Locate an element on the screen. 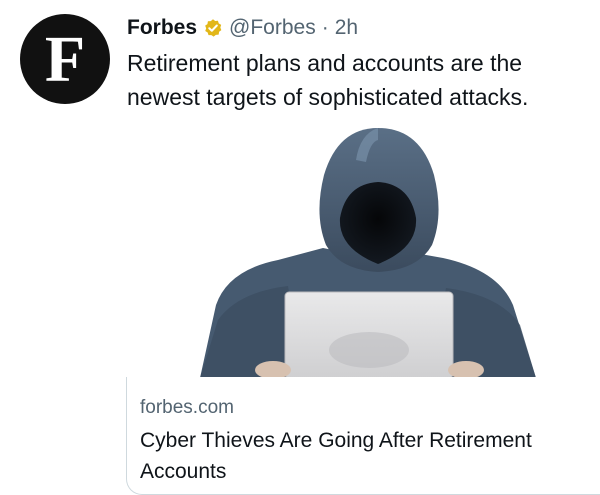 Image resolution: width=600 pixels, height=495 pixels. avatar: F is located at coordinates (65, 59).